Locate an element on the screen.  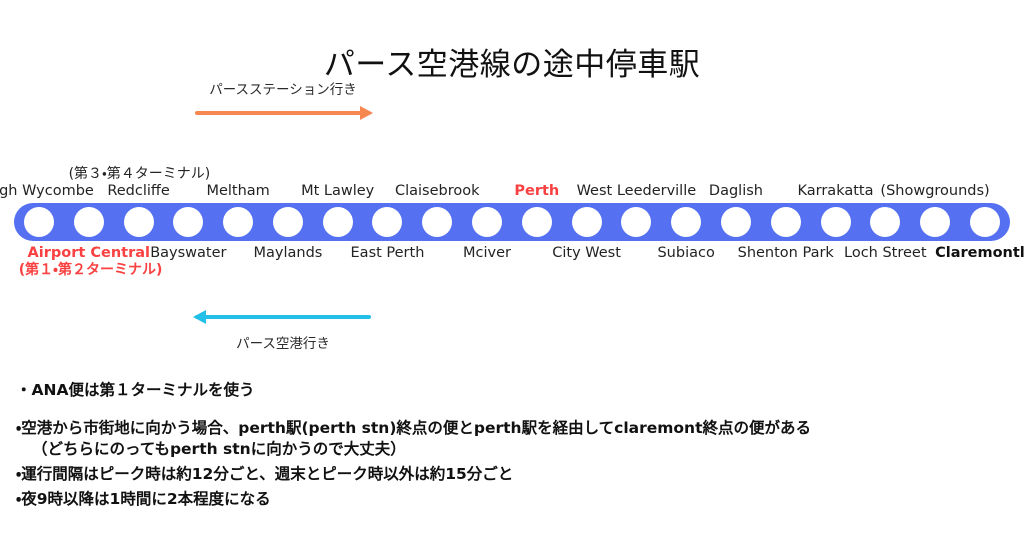
route-line is located at coordinates (512, 222).